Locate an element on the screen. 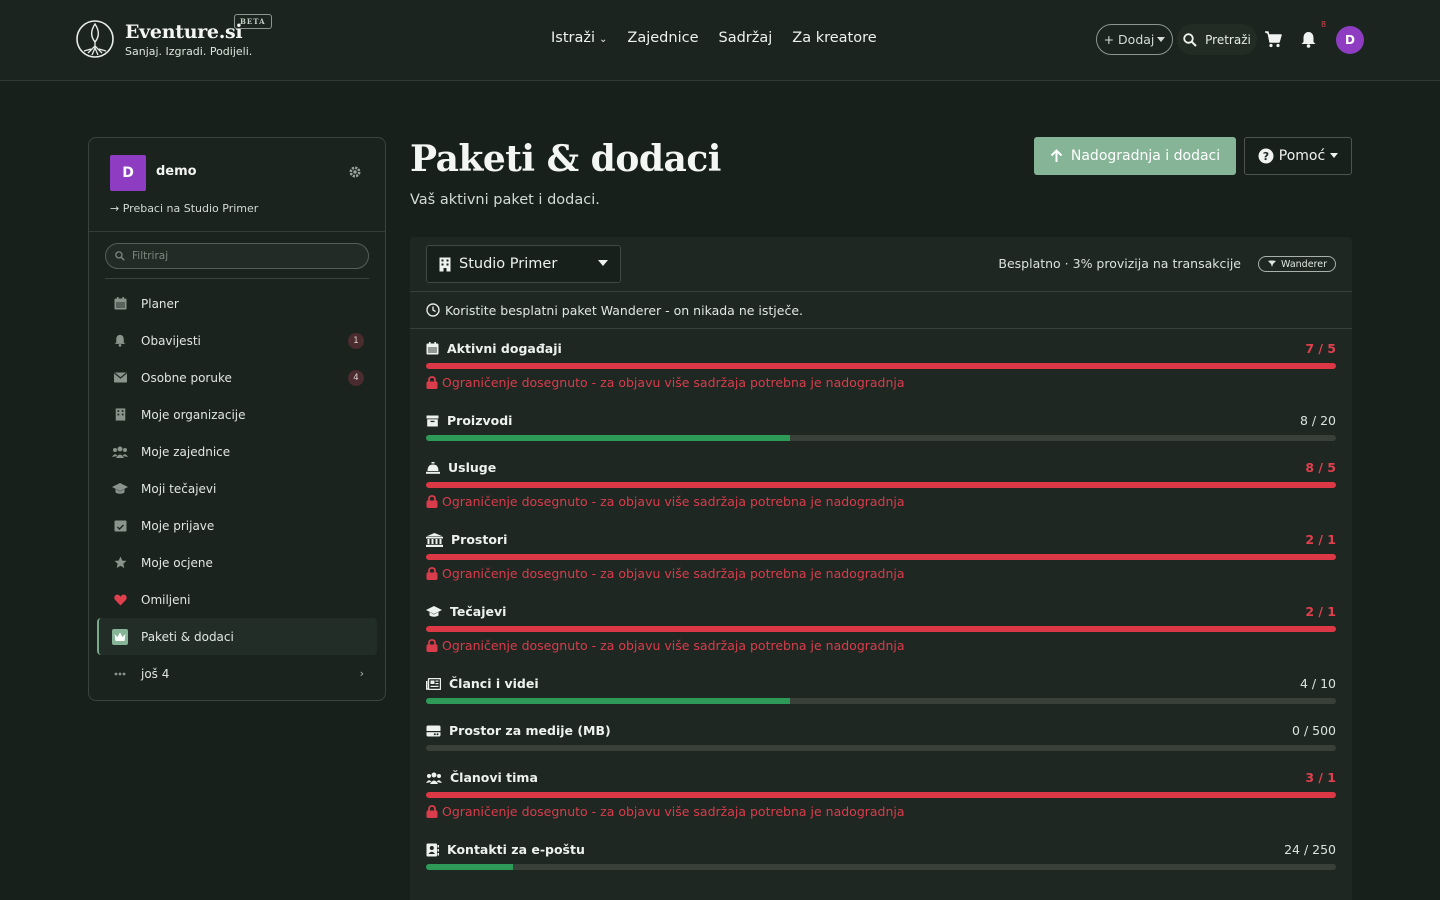  filter-input is located at coordinates (242, 256).